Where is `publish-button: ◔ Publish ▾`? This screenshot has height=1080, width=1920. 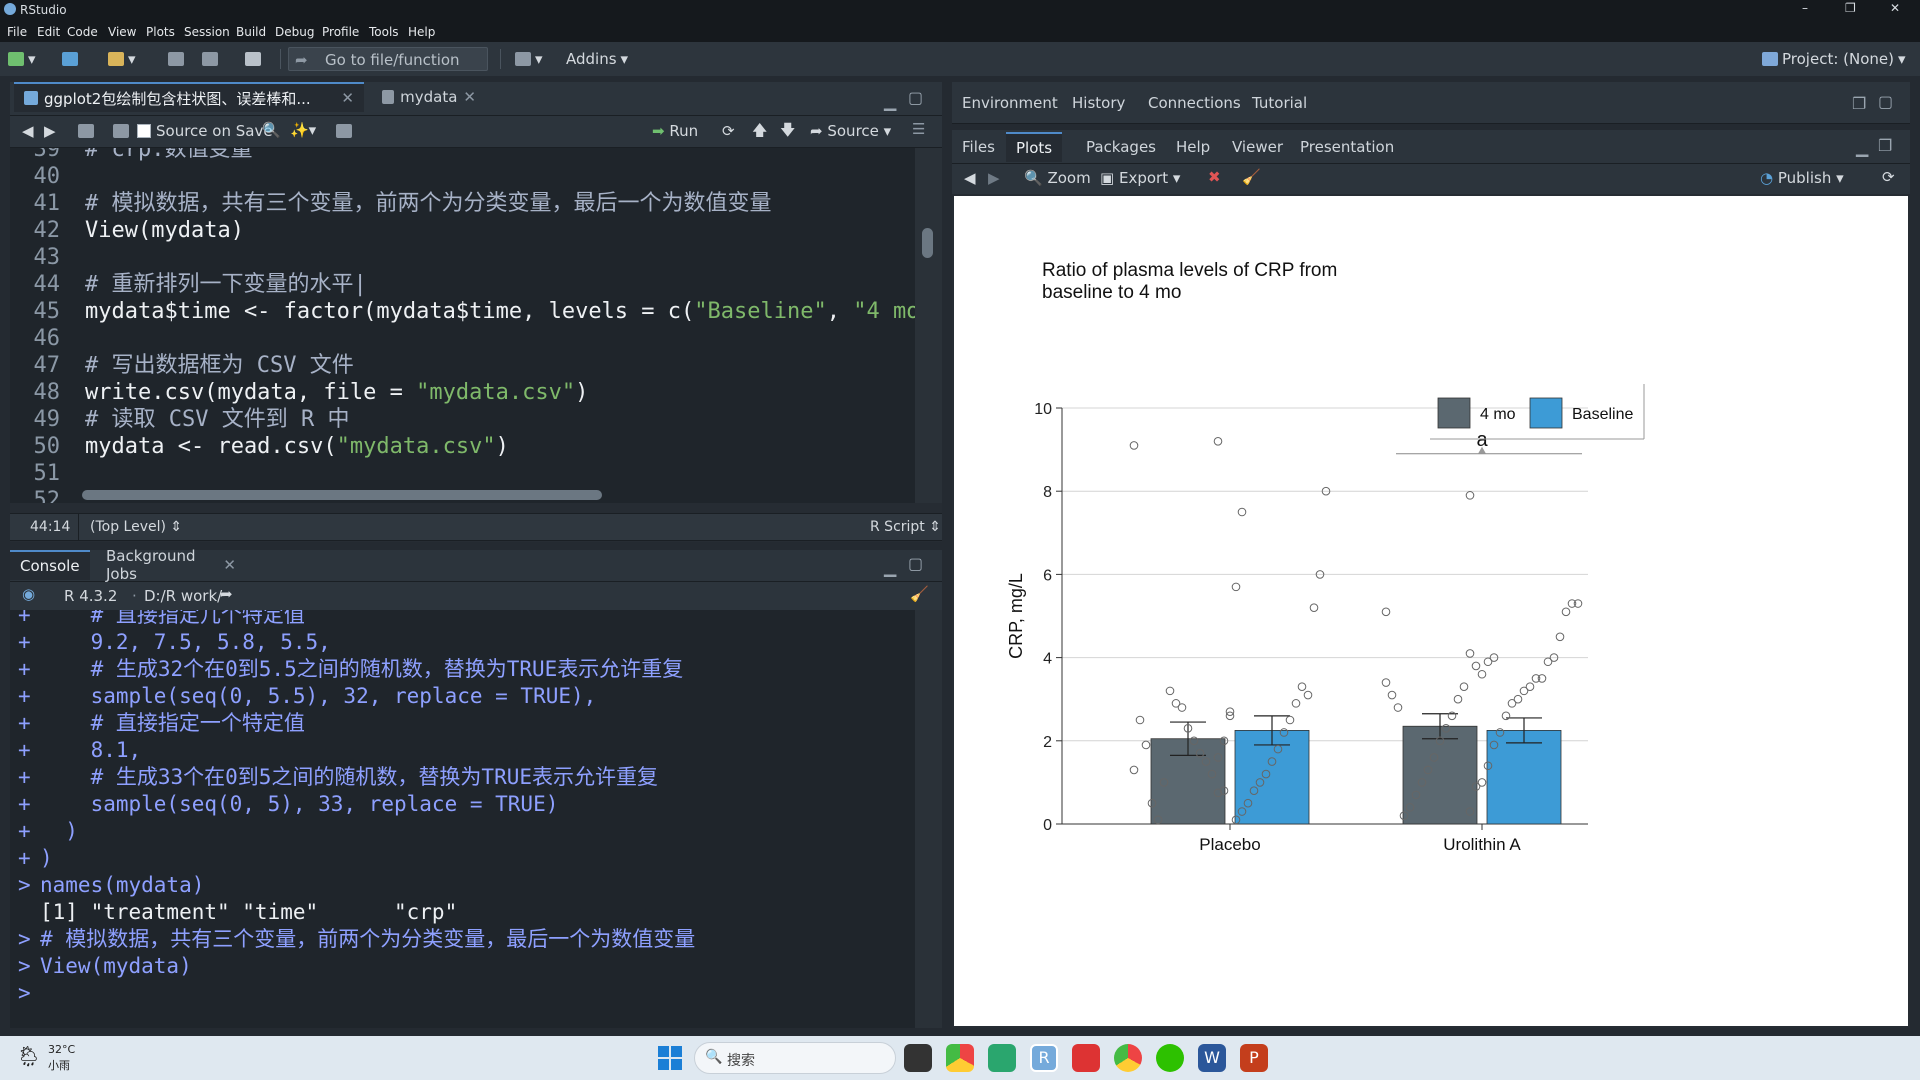
publish-button: ◔ Publish ▾ is located at coordinates (1802, 178).